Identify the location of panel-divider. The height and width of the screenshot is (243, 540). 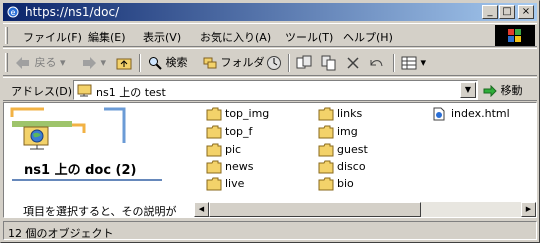
(87, 180).